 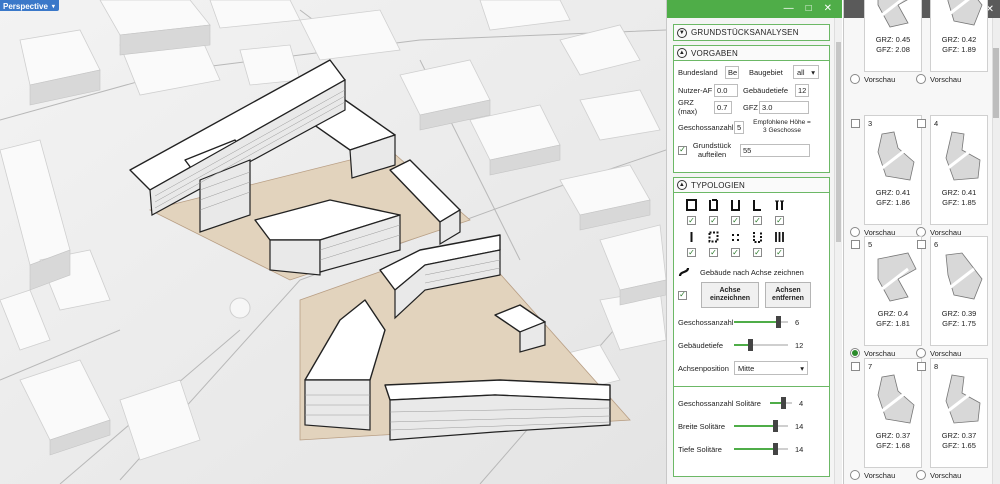 What do you see at coordinates (775, 150) in the screenshot?
I see `aufteilen-field: 55` at bounding box center [775, 150].